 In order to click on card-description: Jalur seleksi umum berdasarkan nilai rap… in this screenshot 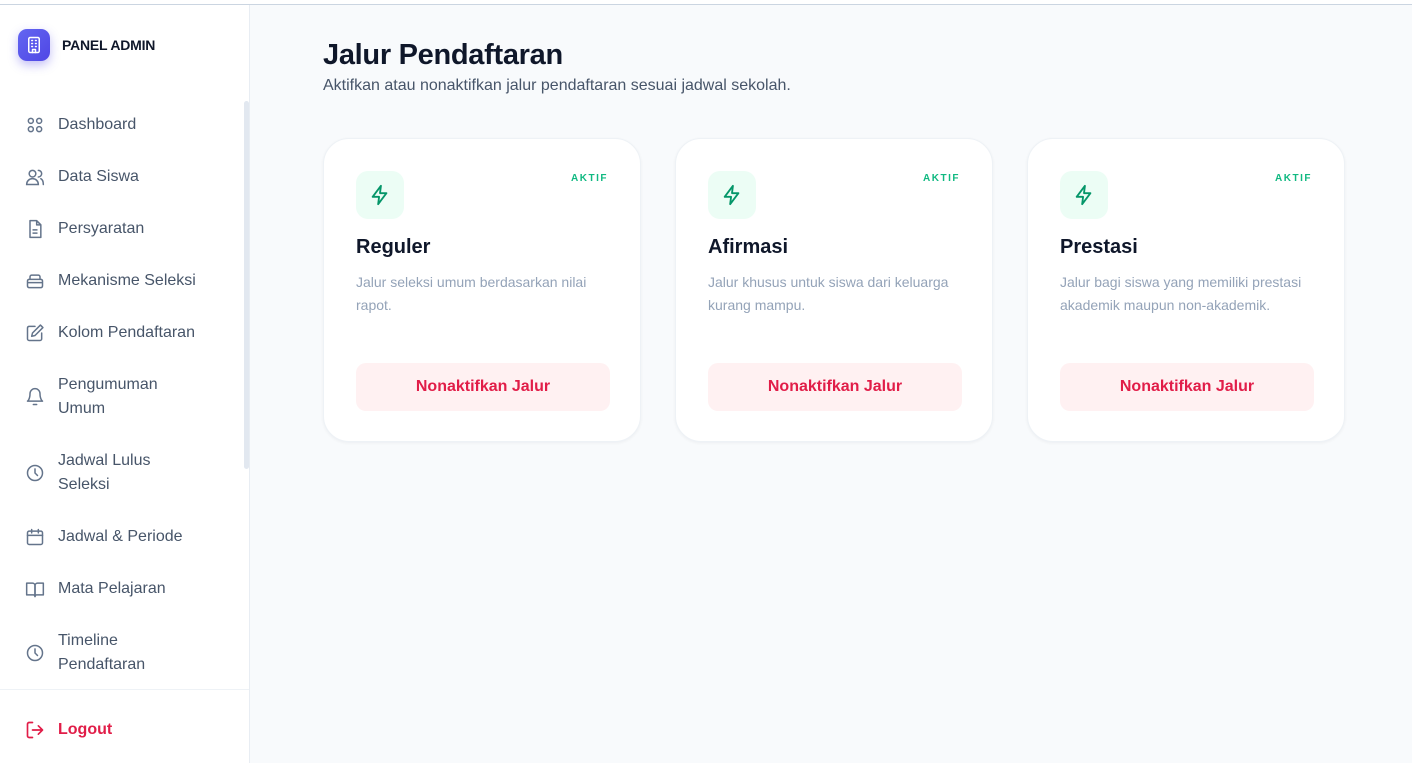, I will do `click(471, 293)`.